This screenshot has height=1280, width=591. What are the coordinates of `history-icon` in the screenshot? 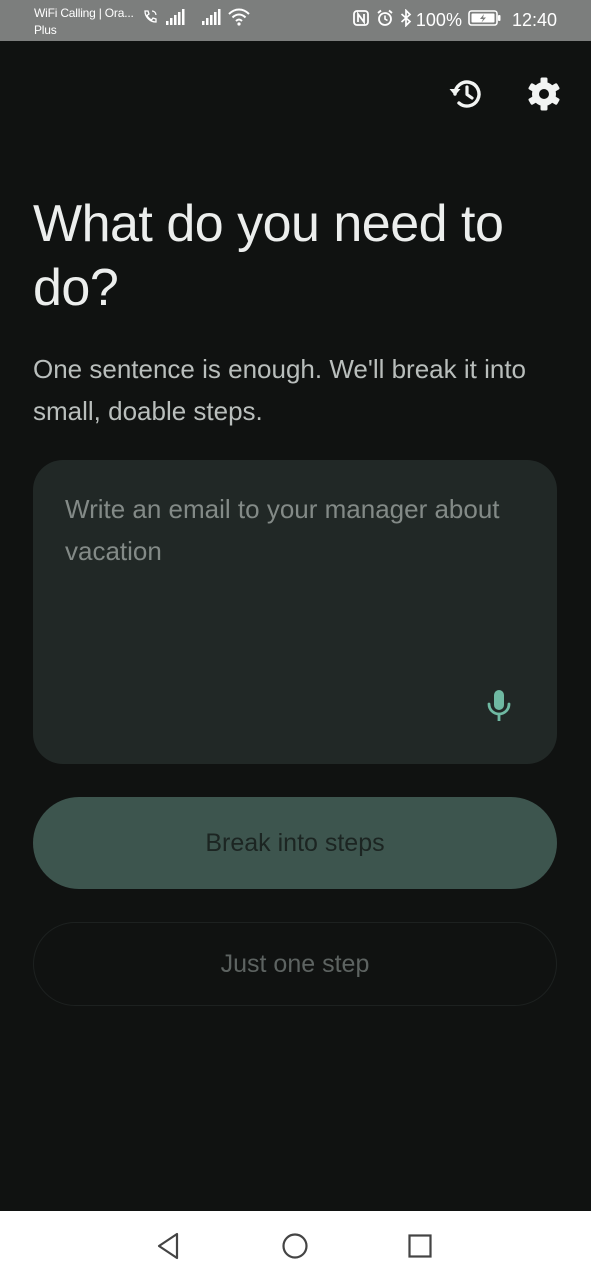 It's located at (465, 94).